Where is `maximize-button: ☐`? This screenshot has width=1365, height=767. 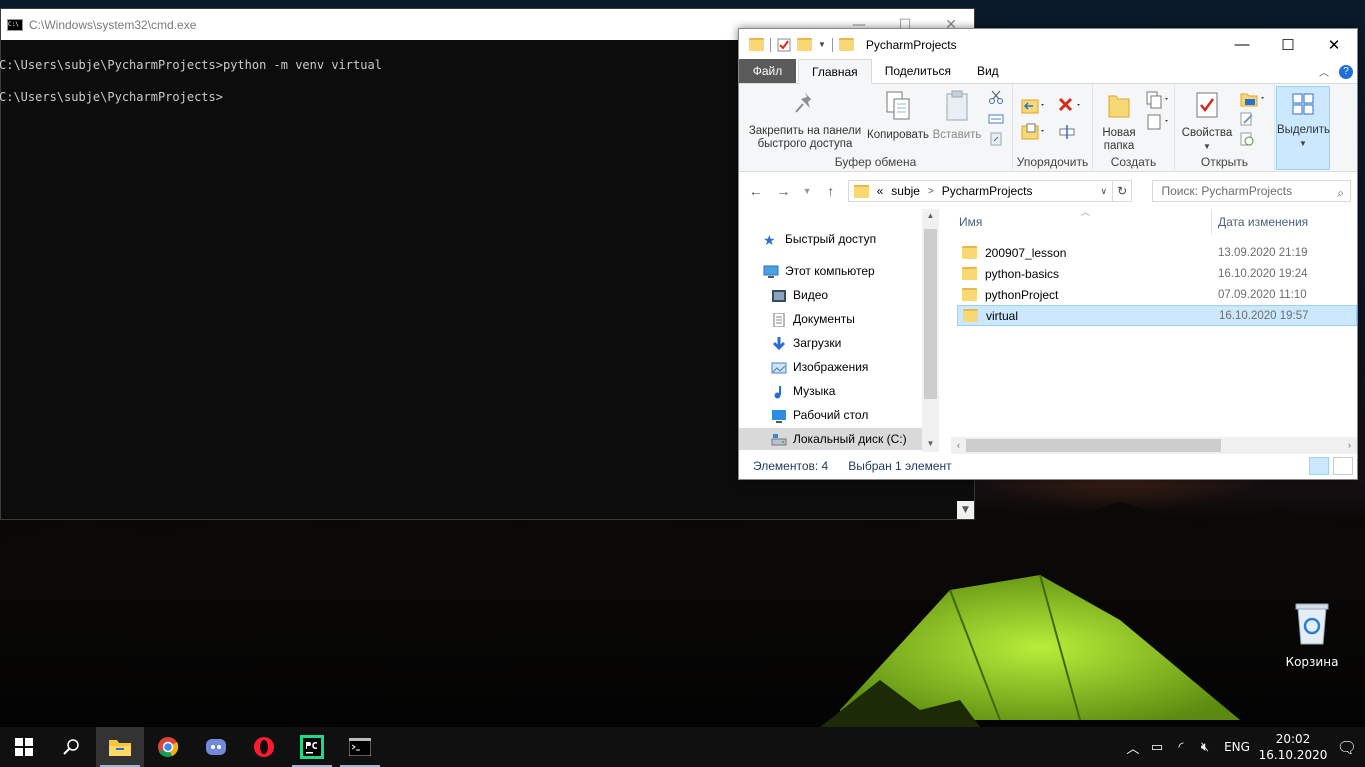 maximize-button: ☐ is located at coordinates (1288, 45).